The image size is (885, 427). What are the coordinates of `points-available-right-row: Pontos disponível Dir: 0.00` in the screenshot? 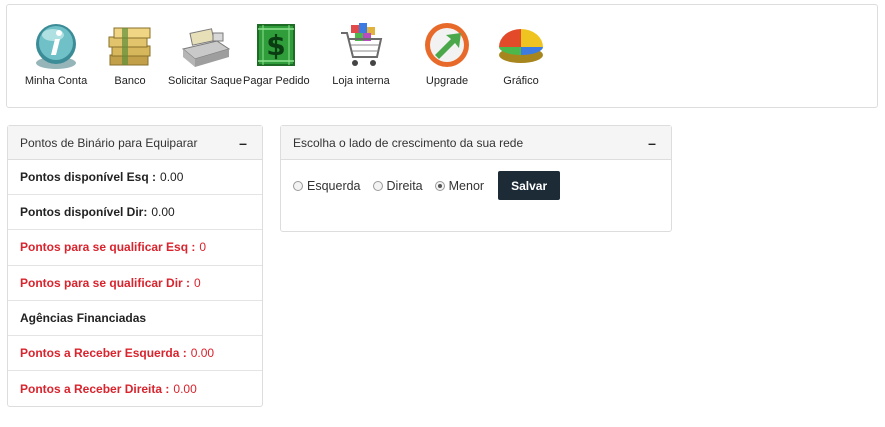 It's located at (135, 213).